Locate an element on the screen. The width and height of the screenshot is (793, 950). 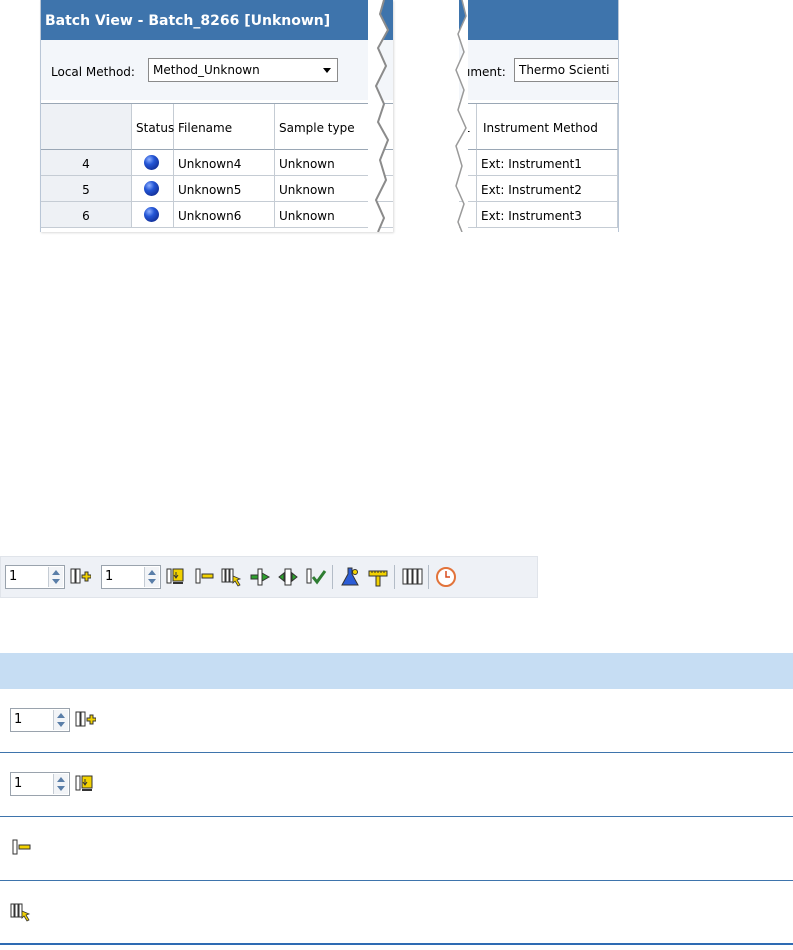
batch-view-titlebar-right is located at coordinates (538, 20).